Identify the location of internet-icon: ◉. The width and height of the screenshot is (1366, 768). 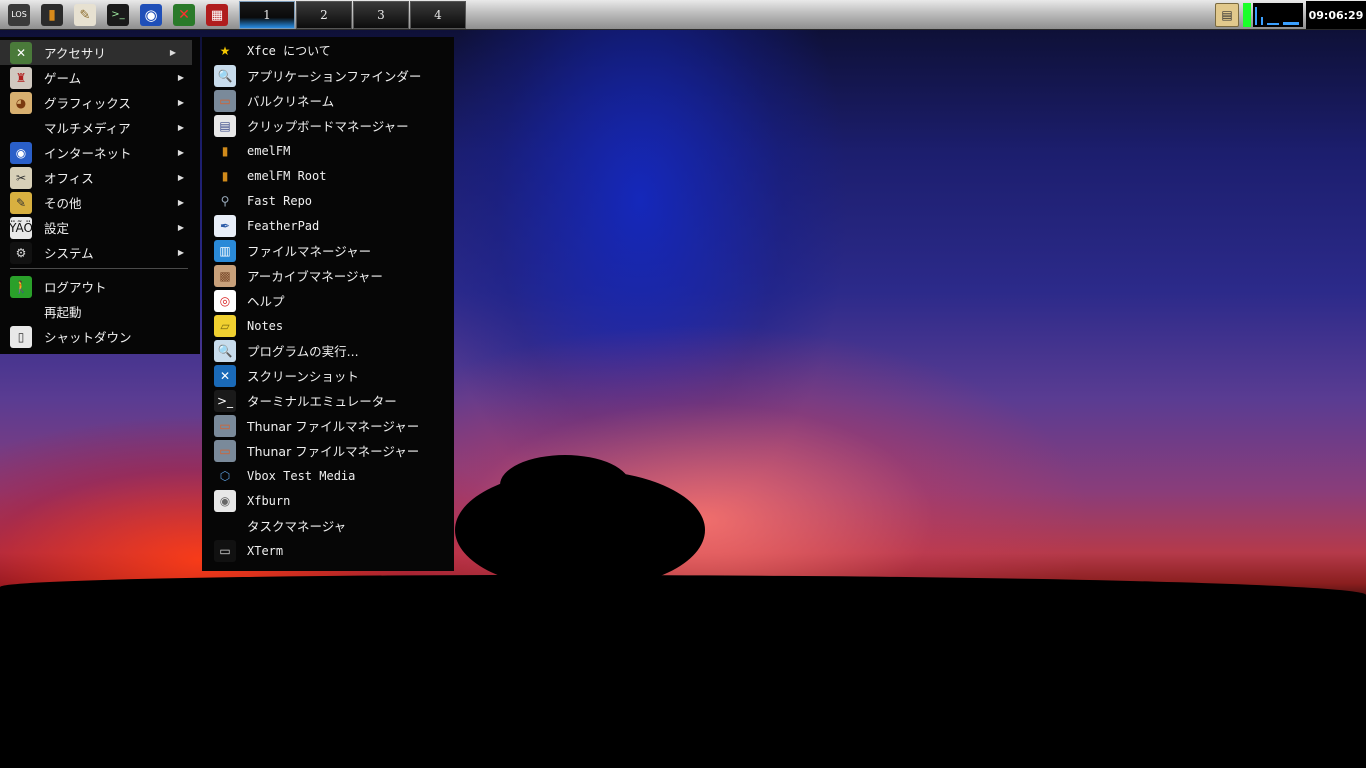
(21, 152).